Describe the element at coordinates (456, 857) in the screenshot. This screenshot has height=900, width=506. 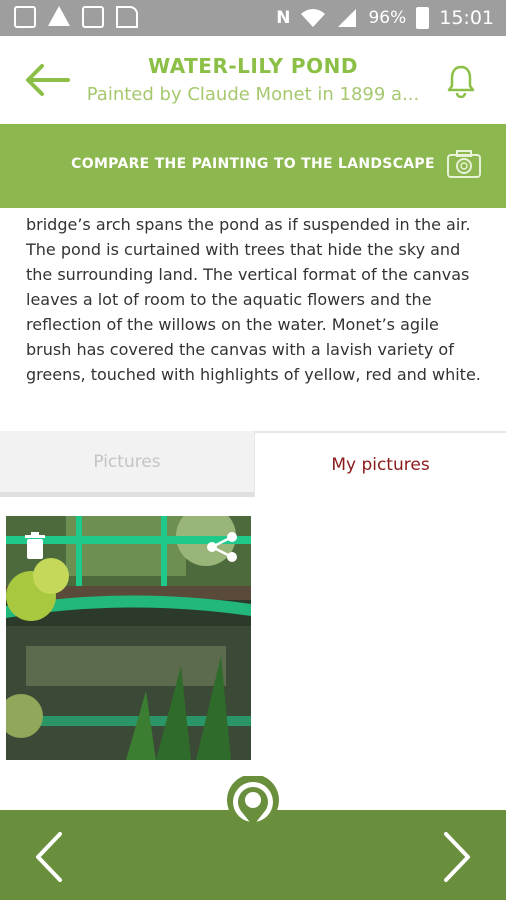
I see `chevron-right-icon` at that location.